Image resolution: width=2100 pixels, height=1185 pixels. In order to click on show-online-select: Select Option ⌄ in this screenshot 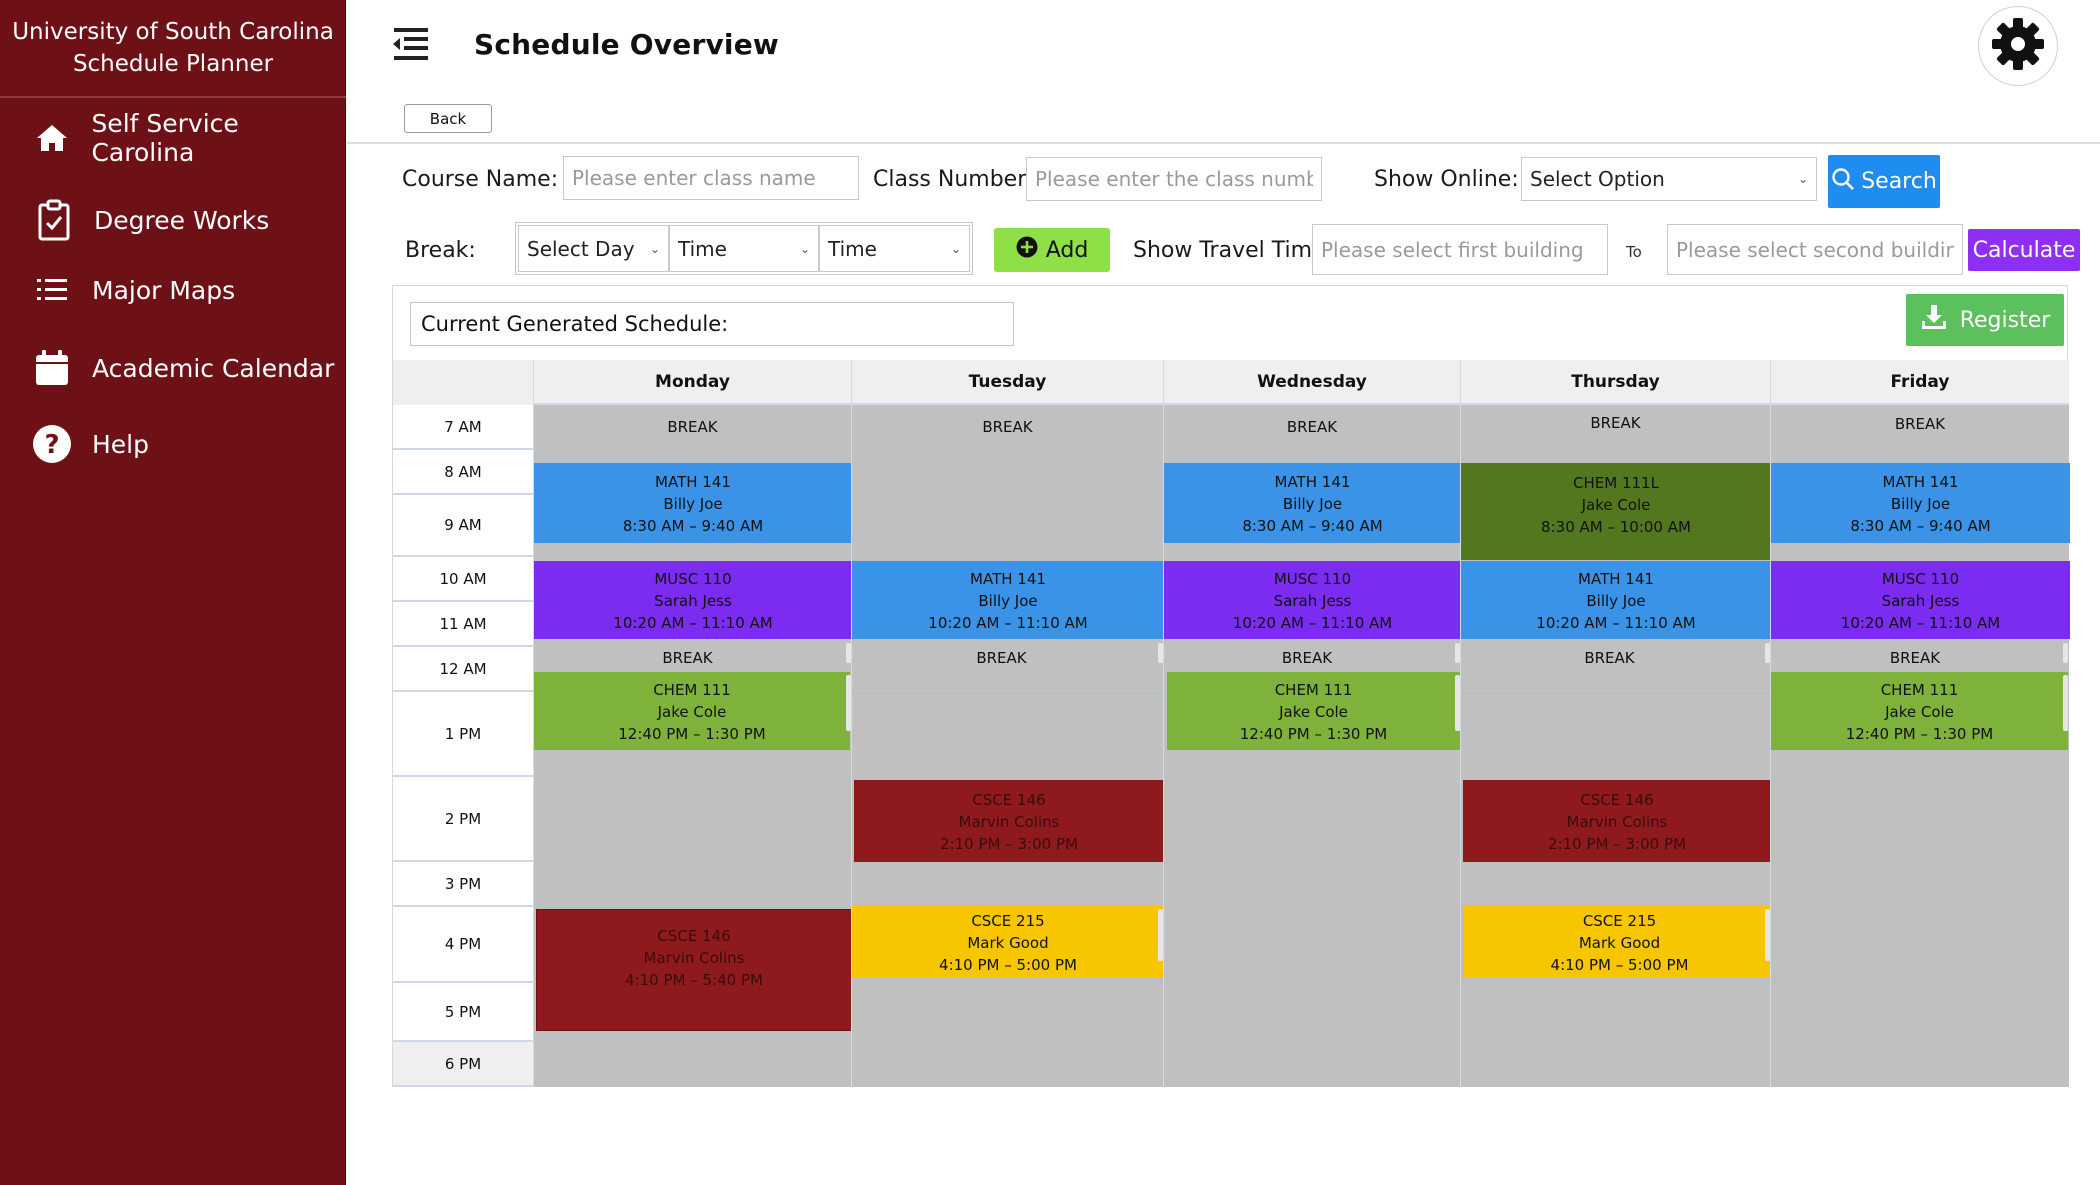, I will do `click(1669, 179)`.